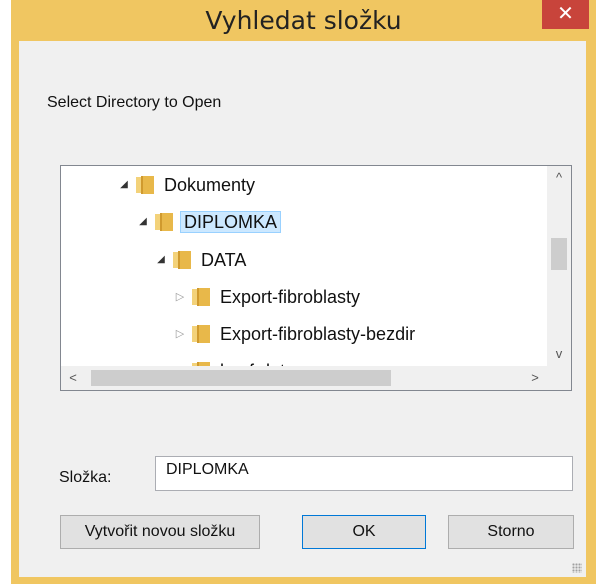 The height and width of the screenshot is (587, 598). What do you see at coordinates (559, 178) in the screenshot?
I see `scroll-up-icon: ^` at bounding box center [559, 178].